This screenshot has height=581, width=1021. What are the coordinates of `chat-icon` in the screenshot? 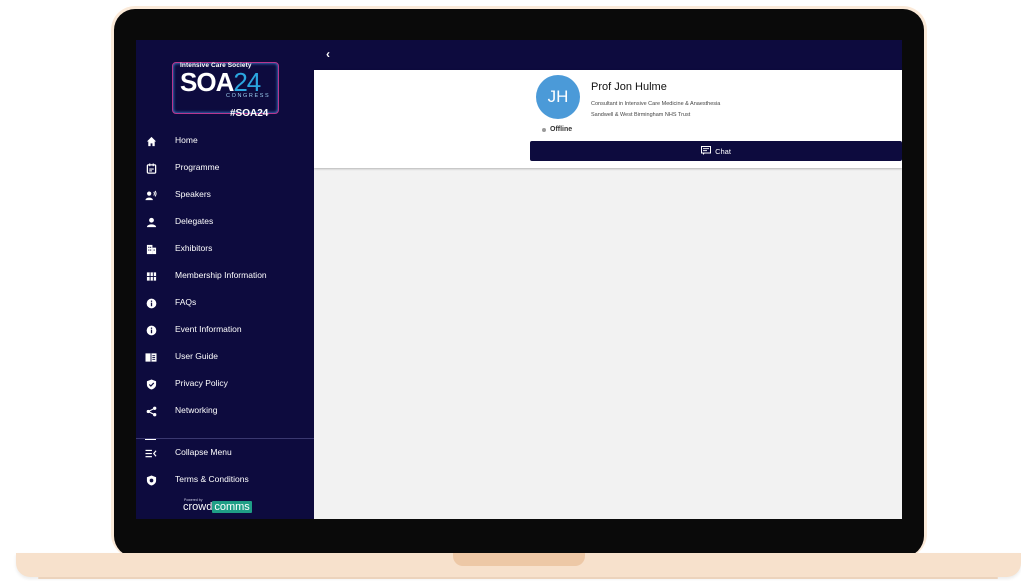 It's located at (706, 151).